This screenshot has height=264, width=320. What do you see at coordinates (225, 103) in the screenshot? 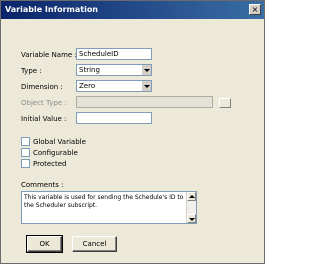
I see `object-type-browse-button` at bounding box center [225, 103].